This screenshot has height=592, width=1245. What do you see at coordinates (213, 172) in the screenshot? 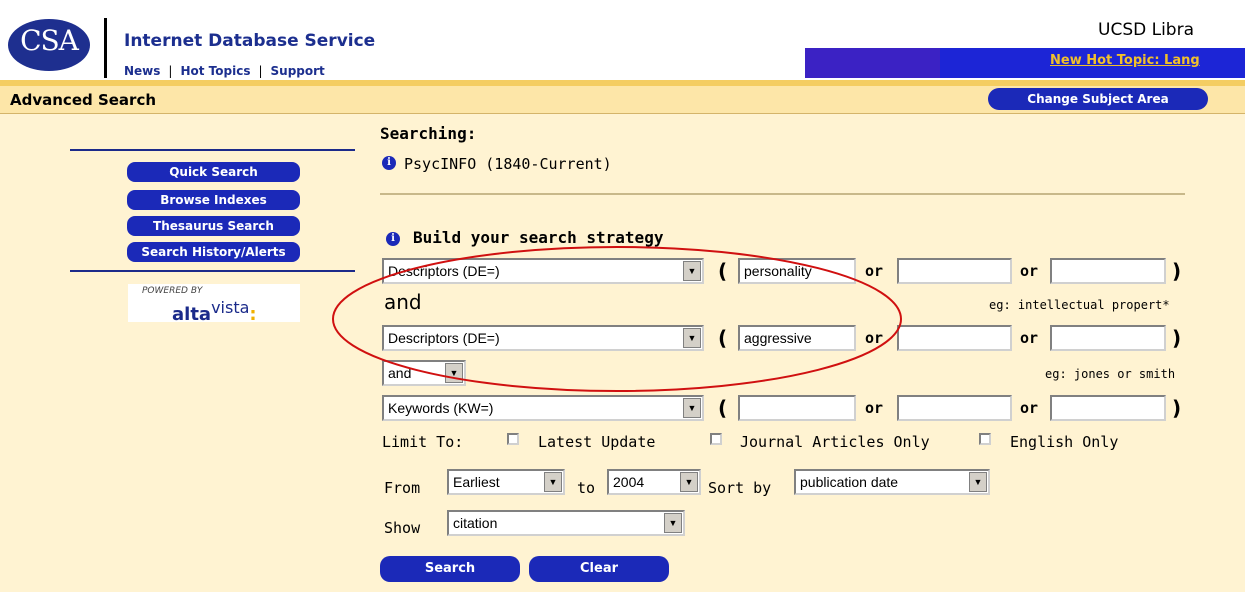
I see `quick-search-button: Quick Search` at bounding box center [213, 172].